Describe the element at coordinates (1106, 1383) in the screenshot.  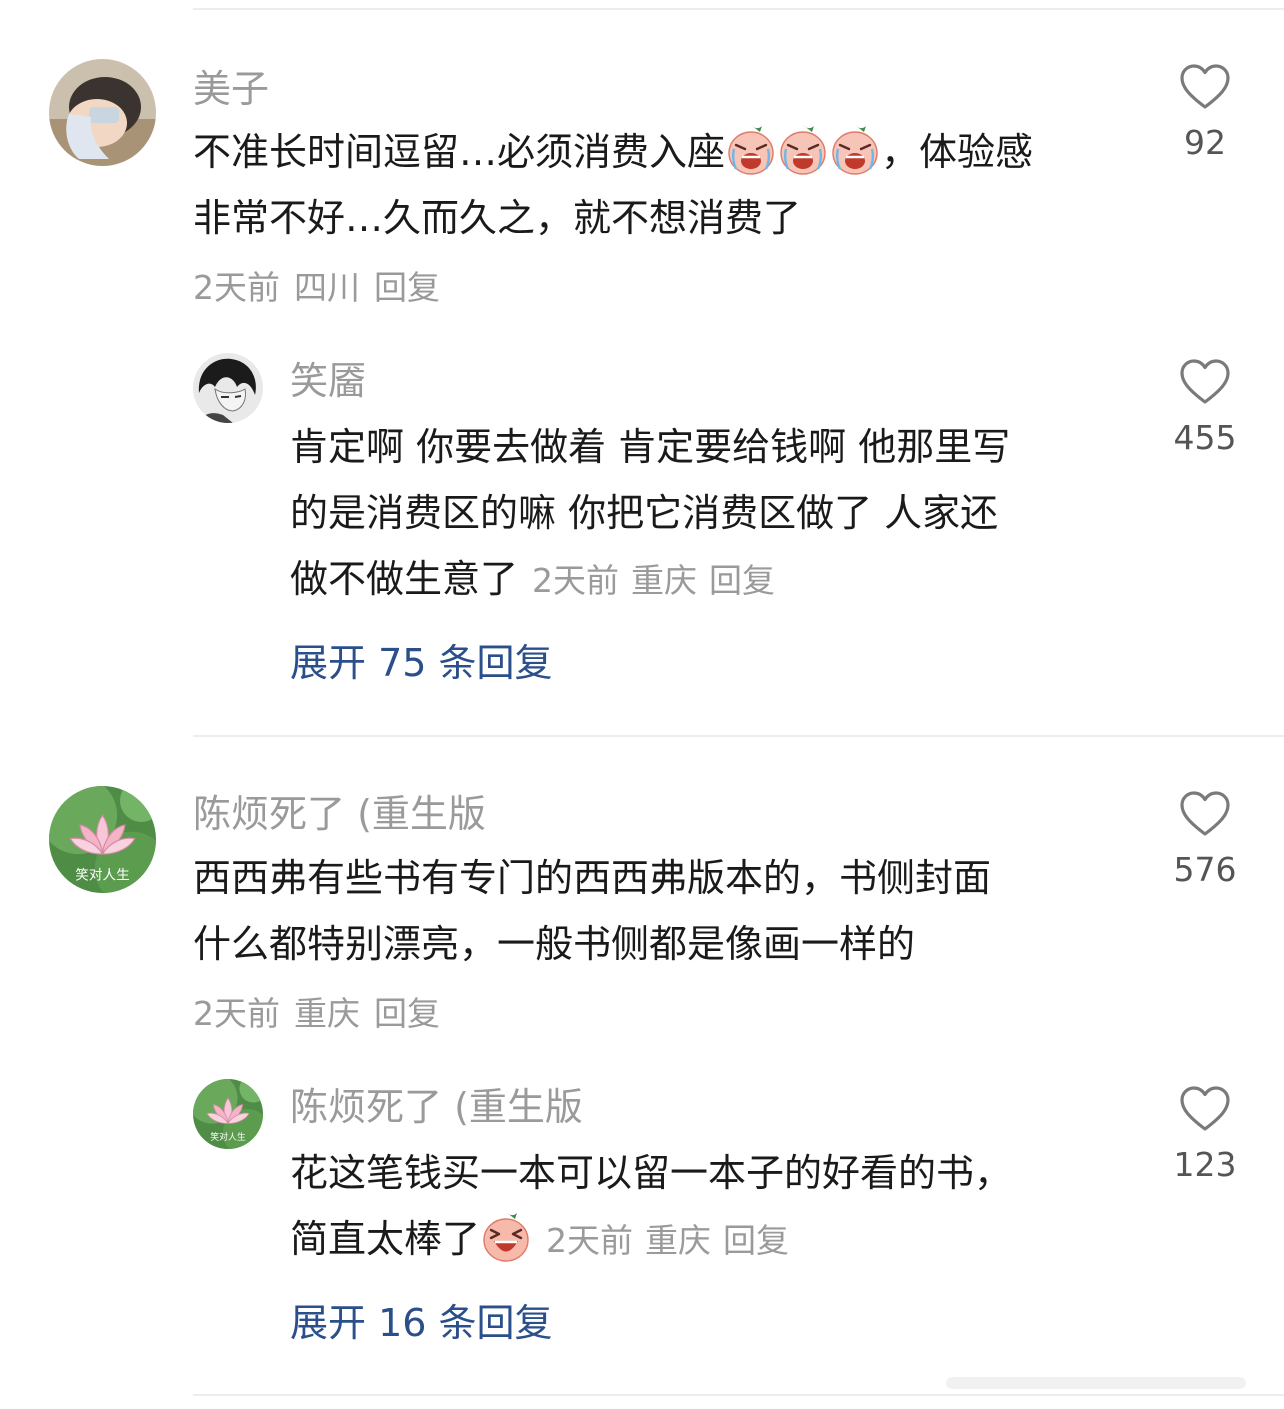
I see `watermark` at that location.